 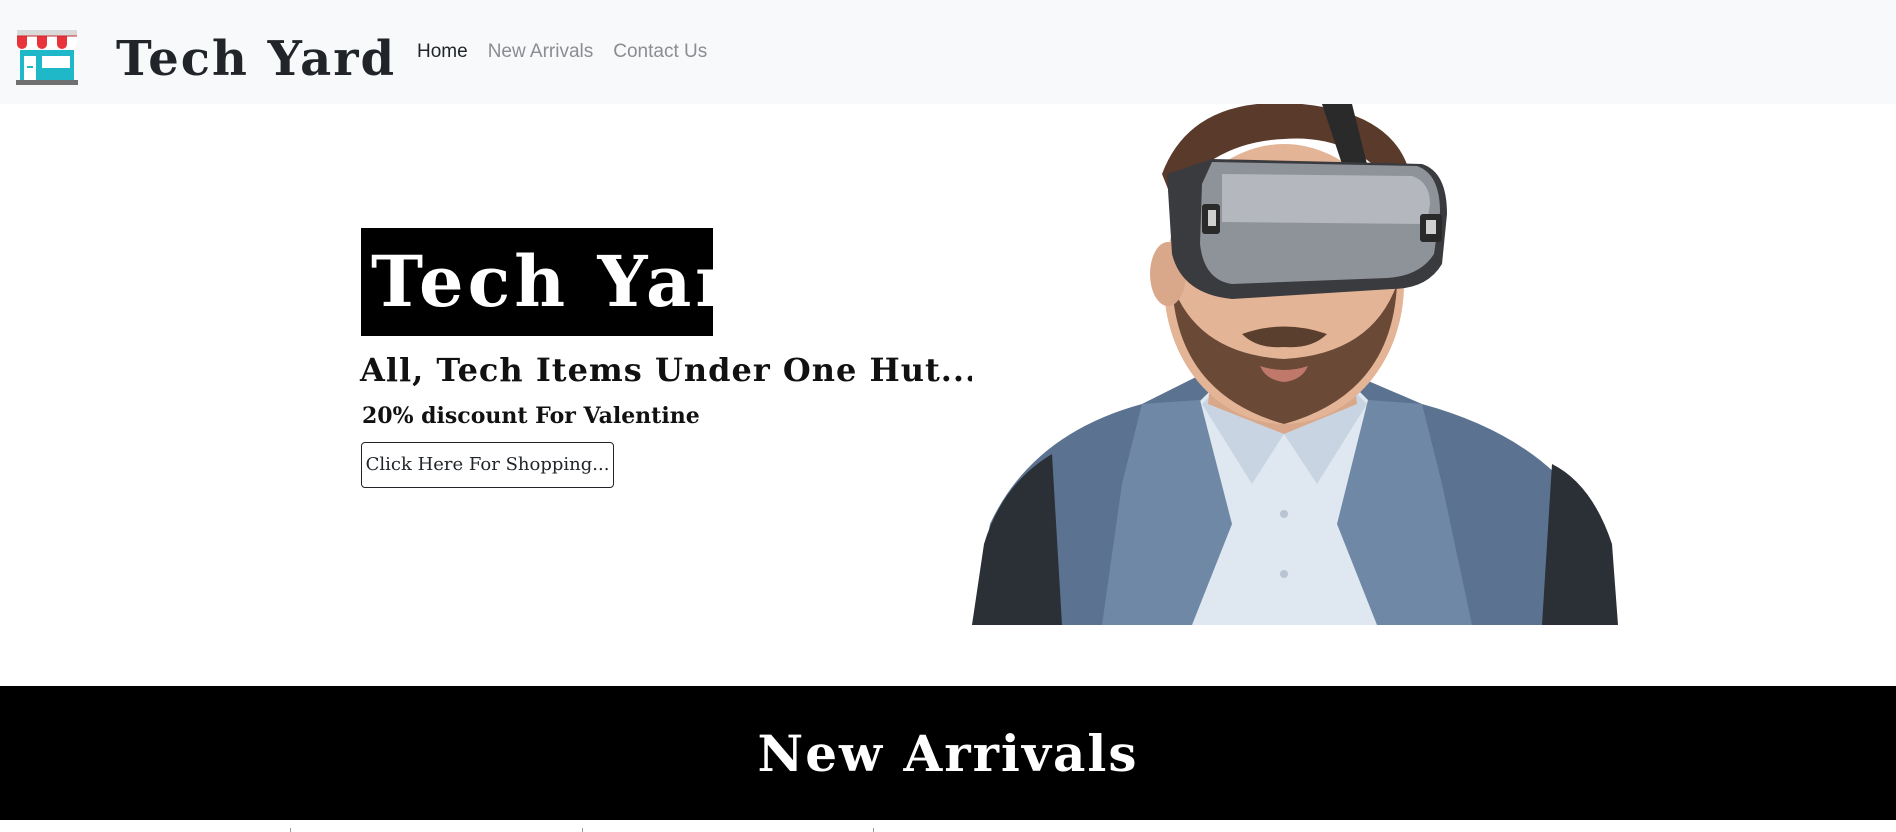 I want to click on storefront-icon, so click(x=47, y=57).